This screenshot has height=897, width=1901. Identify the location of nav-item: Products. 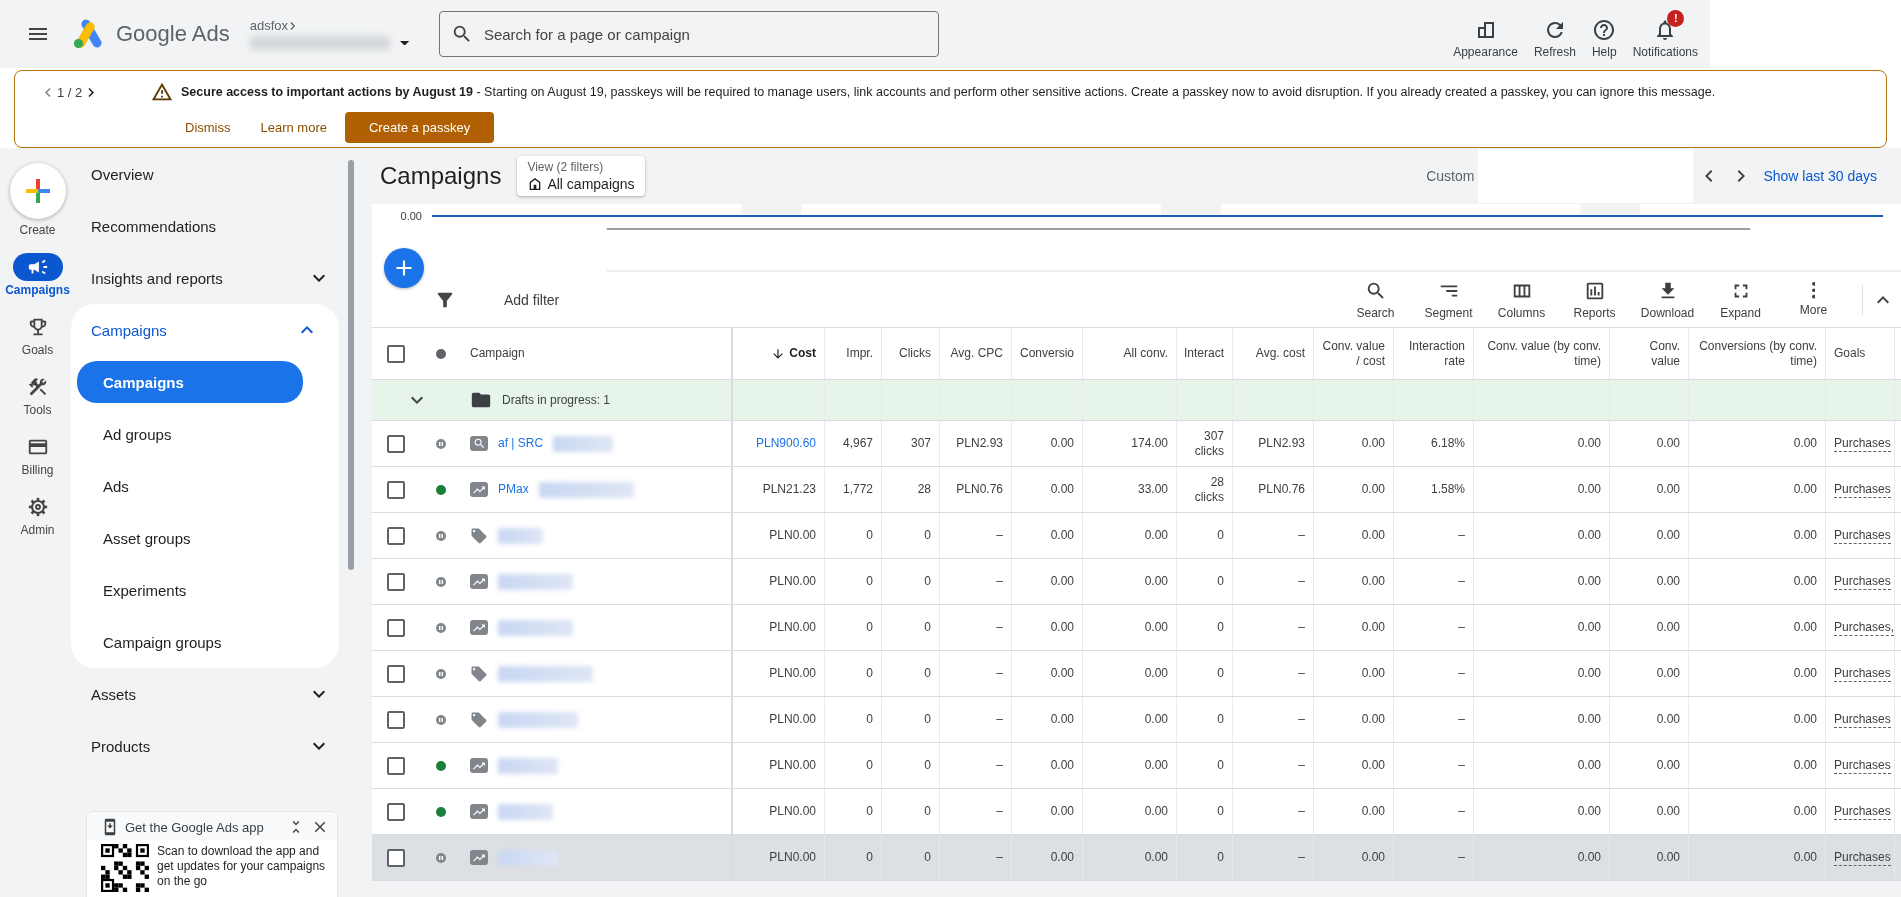
(210, 746).